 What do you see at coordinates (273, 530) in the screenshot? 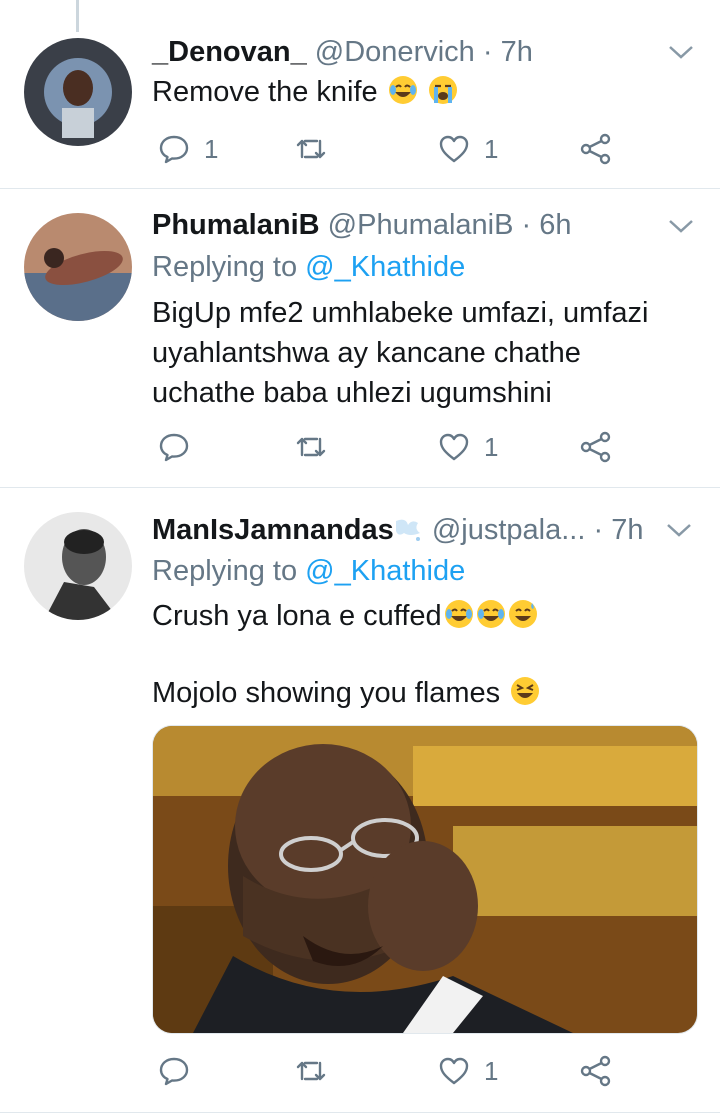
I see `display-name: ManIsJamnandas` at bounding box center [273, 530].